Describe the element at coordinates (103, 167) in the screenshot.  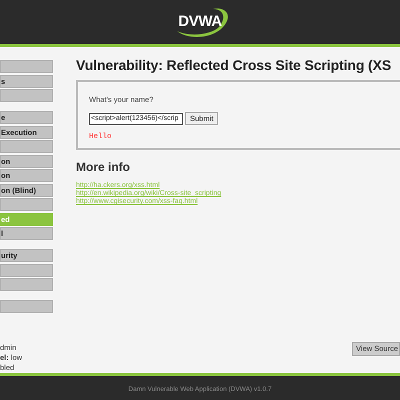
I see `more-info-heading: More info` at that location.